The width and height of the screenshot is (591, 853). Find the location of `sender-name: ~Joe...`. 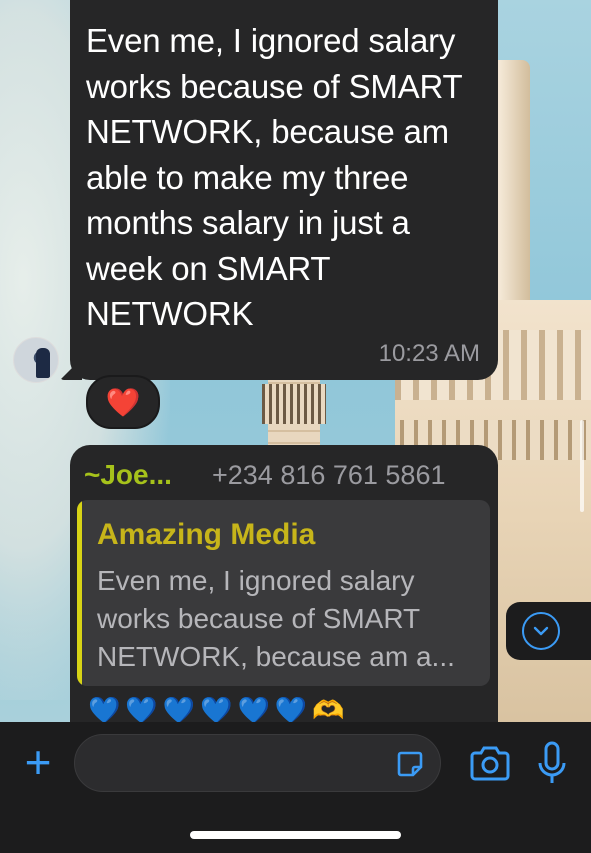

sender-name: ~Joe... is located at coordinates (128, 475).